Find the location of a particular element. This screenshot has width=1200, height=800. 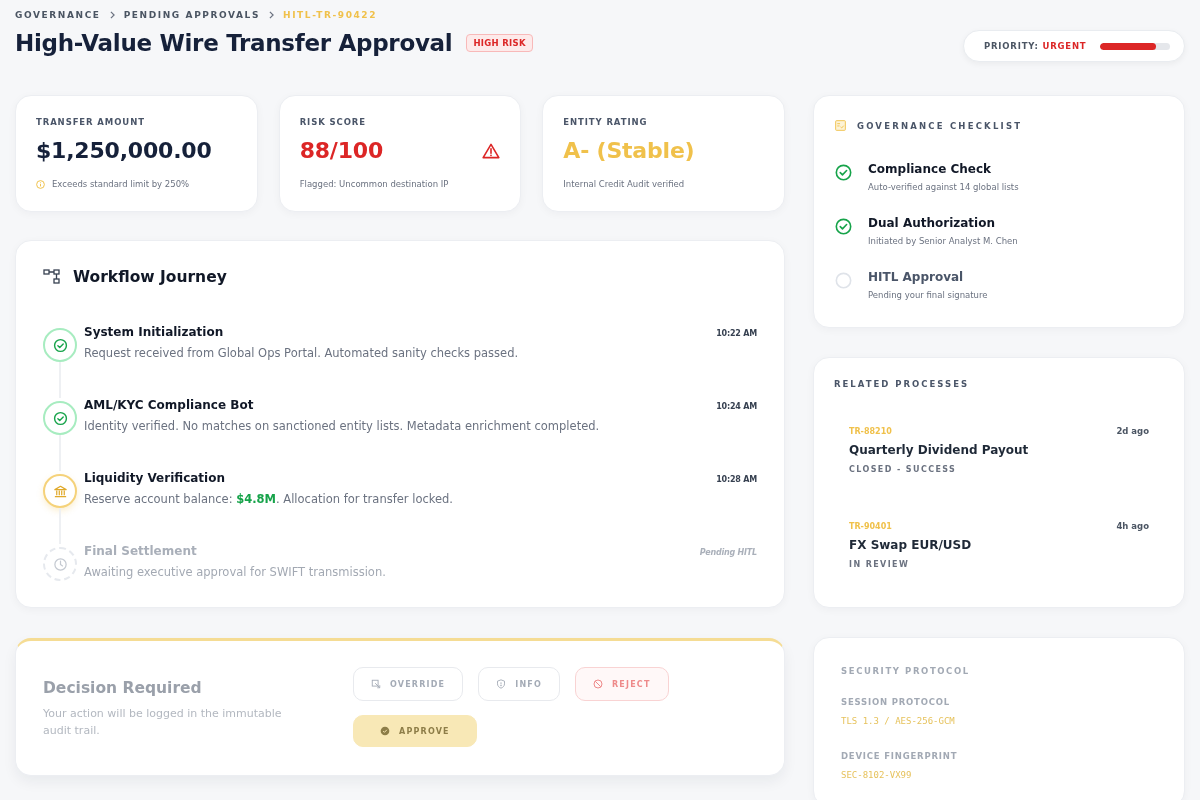

field-value: TLS 1.3 / AES-256-GCM is located at coordinates (898, 721).